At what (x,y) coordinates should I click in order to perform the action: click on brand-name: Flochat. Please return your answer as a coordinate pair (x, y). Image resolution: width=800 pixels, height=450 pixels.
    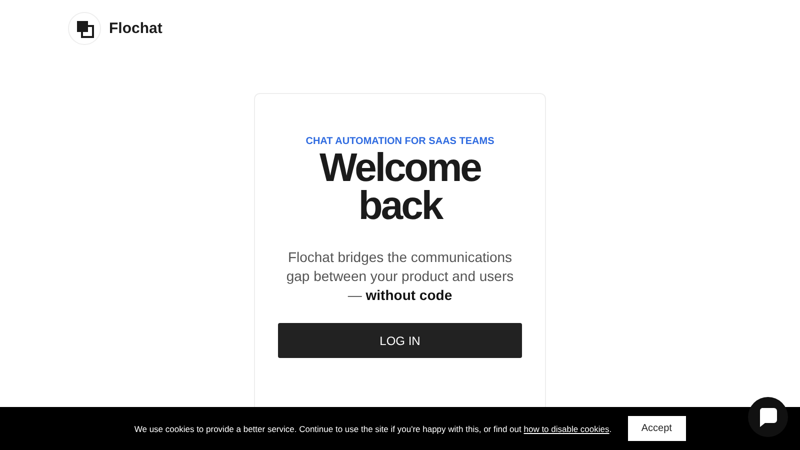
    Looking at the image, I should click on (135, 28).